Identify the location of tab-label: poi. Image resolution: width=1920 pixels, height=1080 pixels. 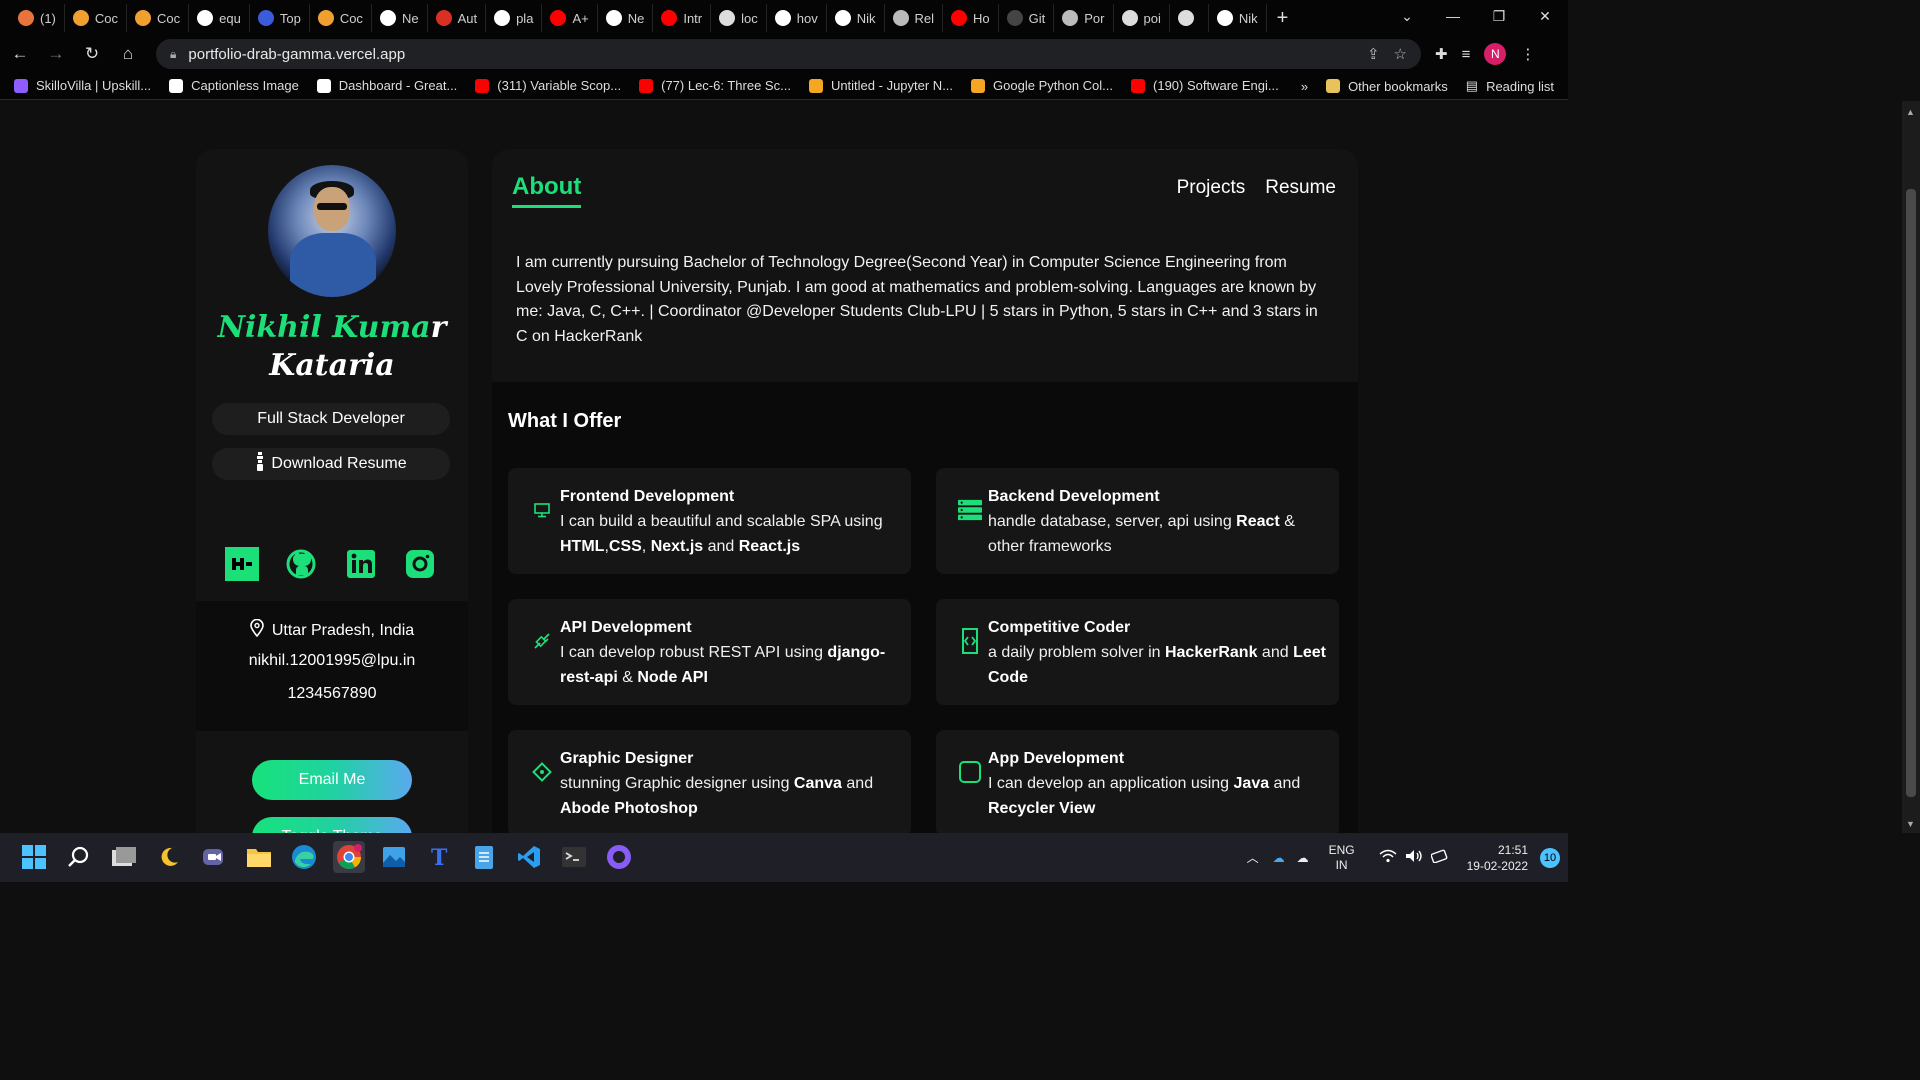
(1152, 18).